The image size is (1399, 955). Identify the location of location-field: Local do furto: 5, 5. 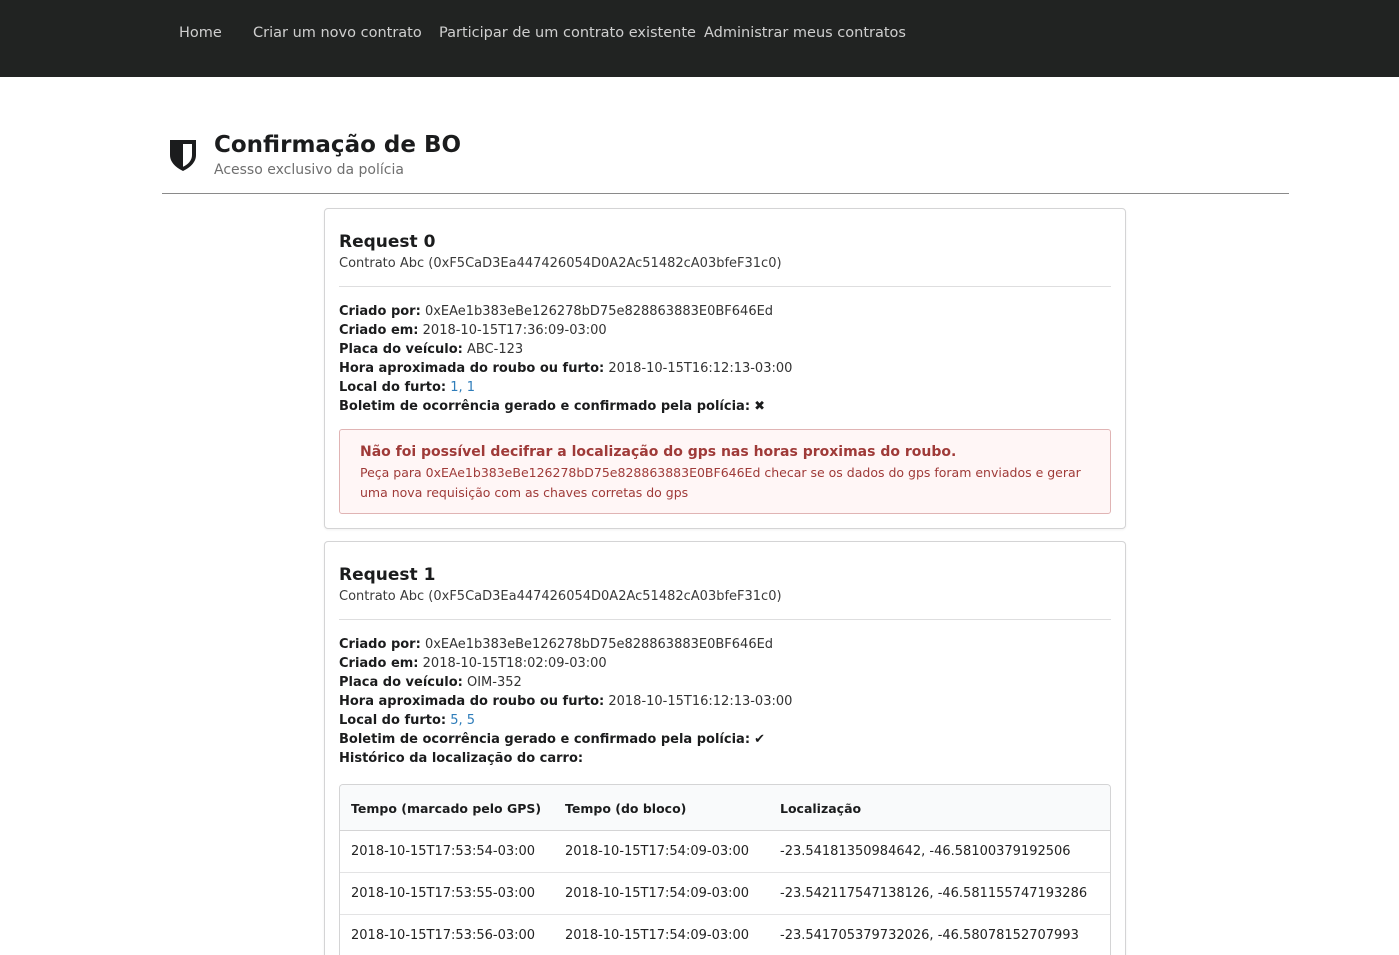
(407, 720).